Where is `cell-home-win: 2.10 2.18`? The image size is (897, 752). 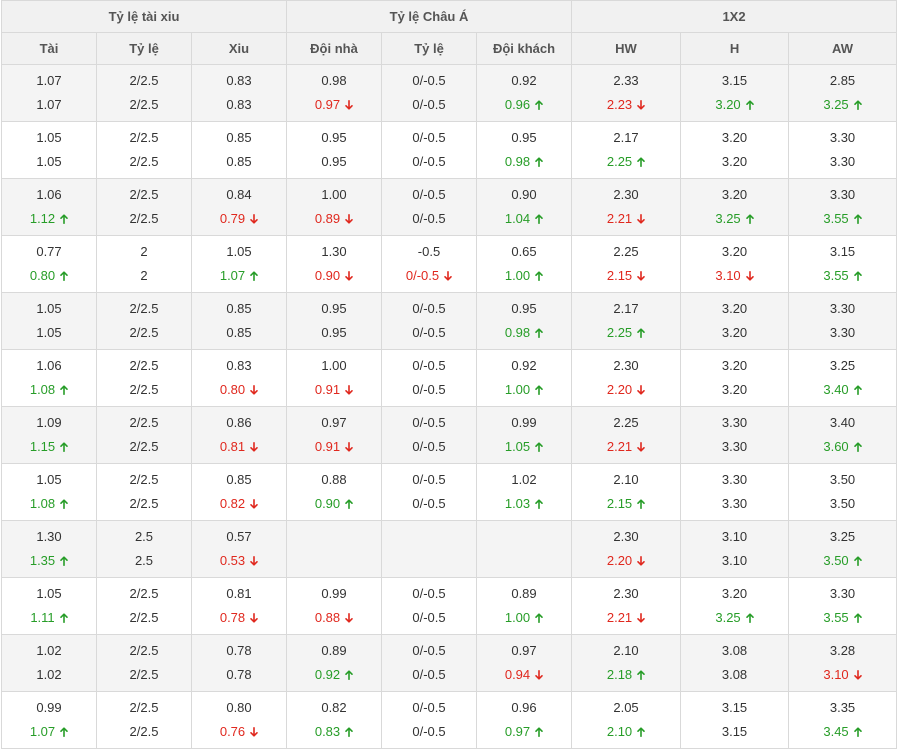 cell-home-win: 2.10 2.18 is located at coordinates (626, 663).